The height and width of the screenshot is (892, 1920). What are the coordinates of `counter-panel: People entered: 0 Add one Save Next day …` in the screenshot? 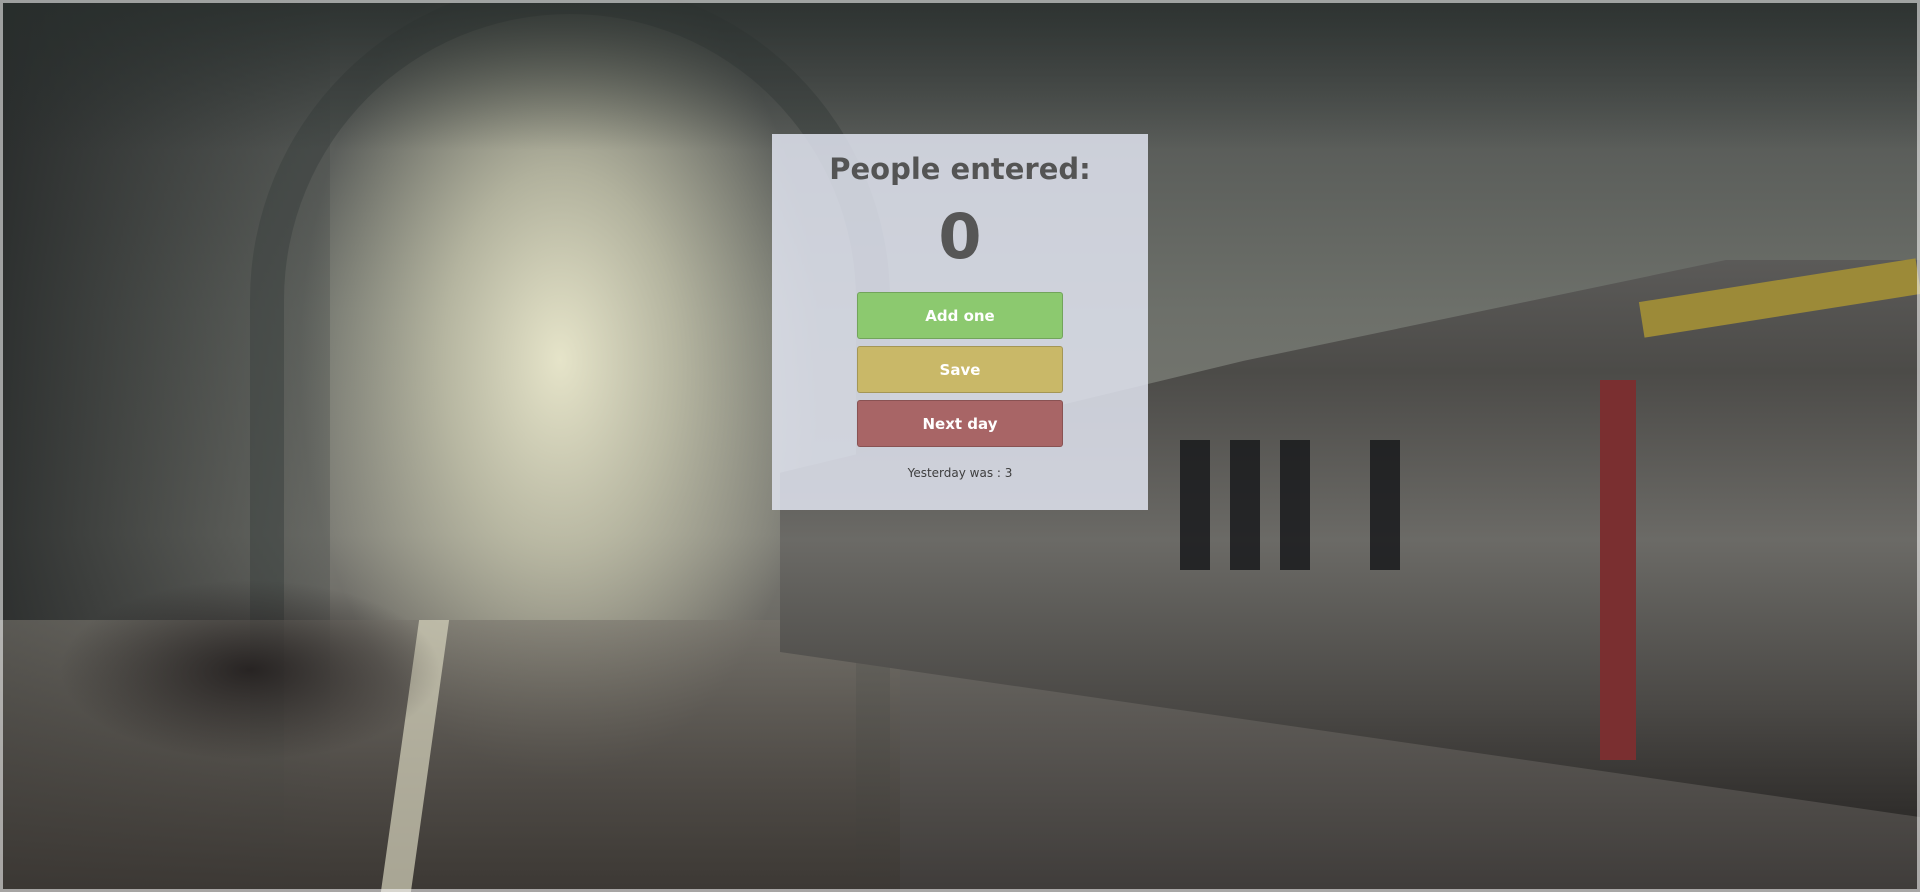 It's located at (960, 322).